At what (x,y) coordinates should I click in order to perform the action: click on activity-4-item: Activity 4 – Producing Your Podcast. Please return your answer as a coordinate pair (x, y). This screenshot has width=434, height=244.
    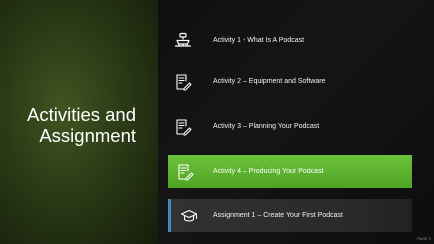
    Looking at the image, I should click on (290, 171).